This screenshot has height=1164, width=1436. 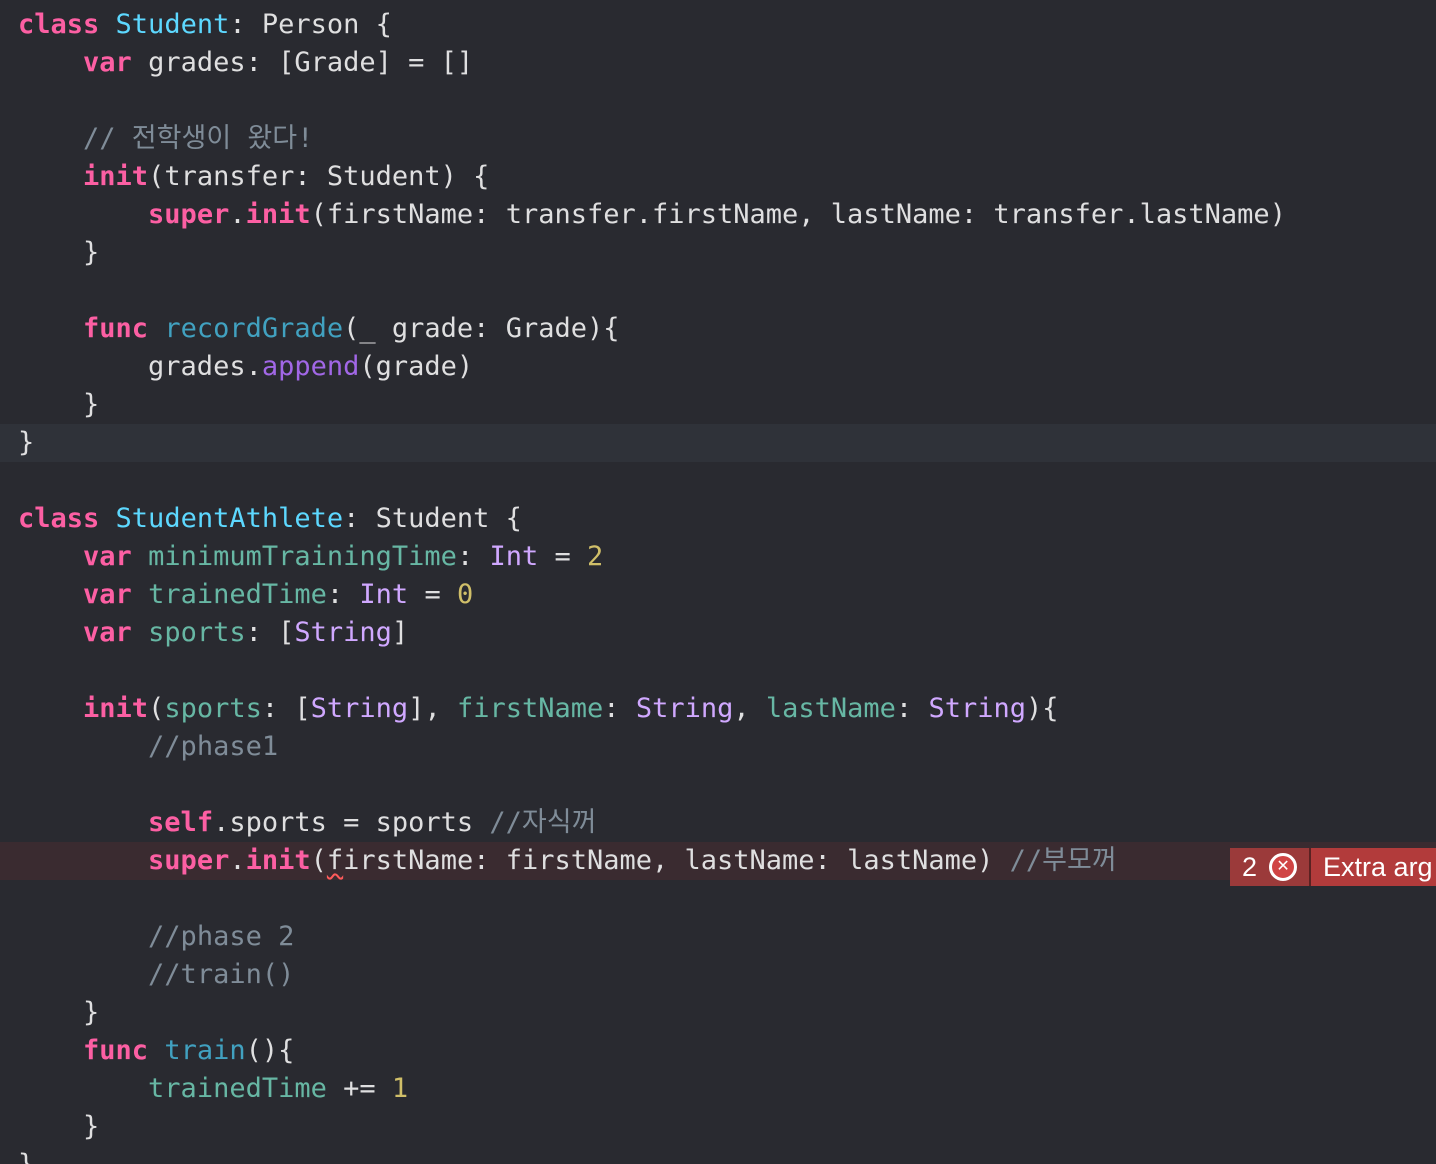 I want to click on code-token: append, so click(x=310, y=366).